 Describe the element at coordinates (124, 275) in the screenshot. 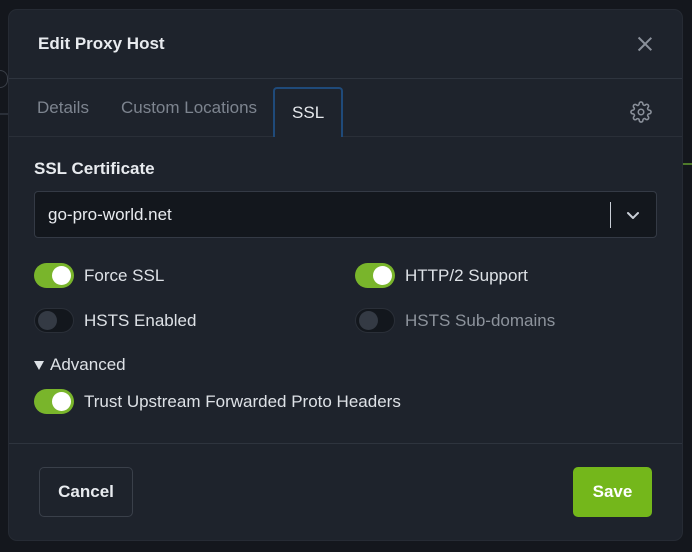

I see `force-ssl-label: Force SSL` at that location.